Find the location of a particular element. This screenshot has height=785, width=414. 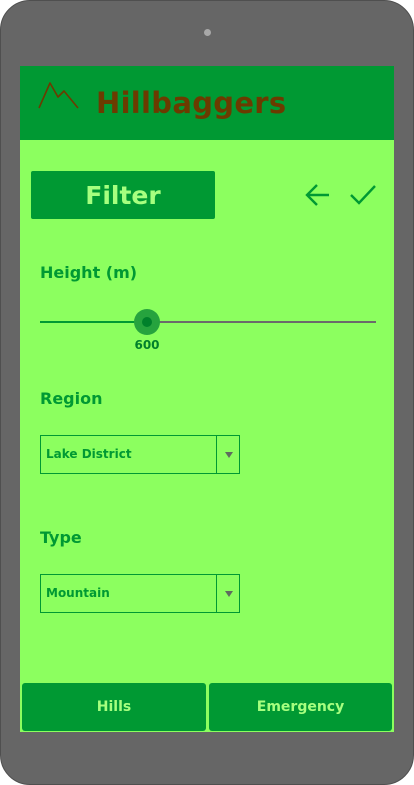

checkmark-icon is located at coordinates (363, 195).